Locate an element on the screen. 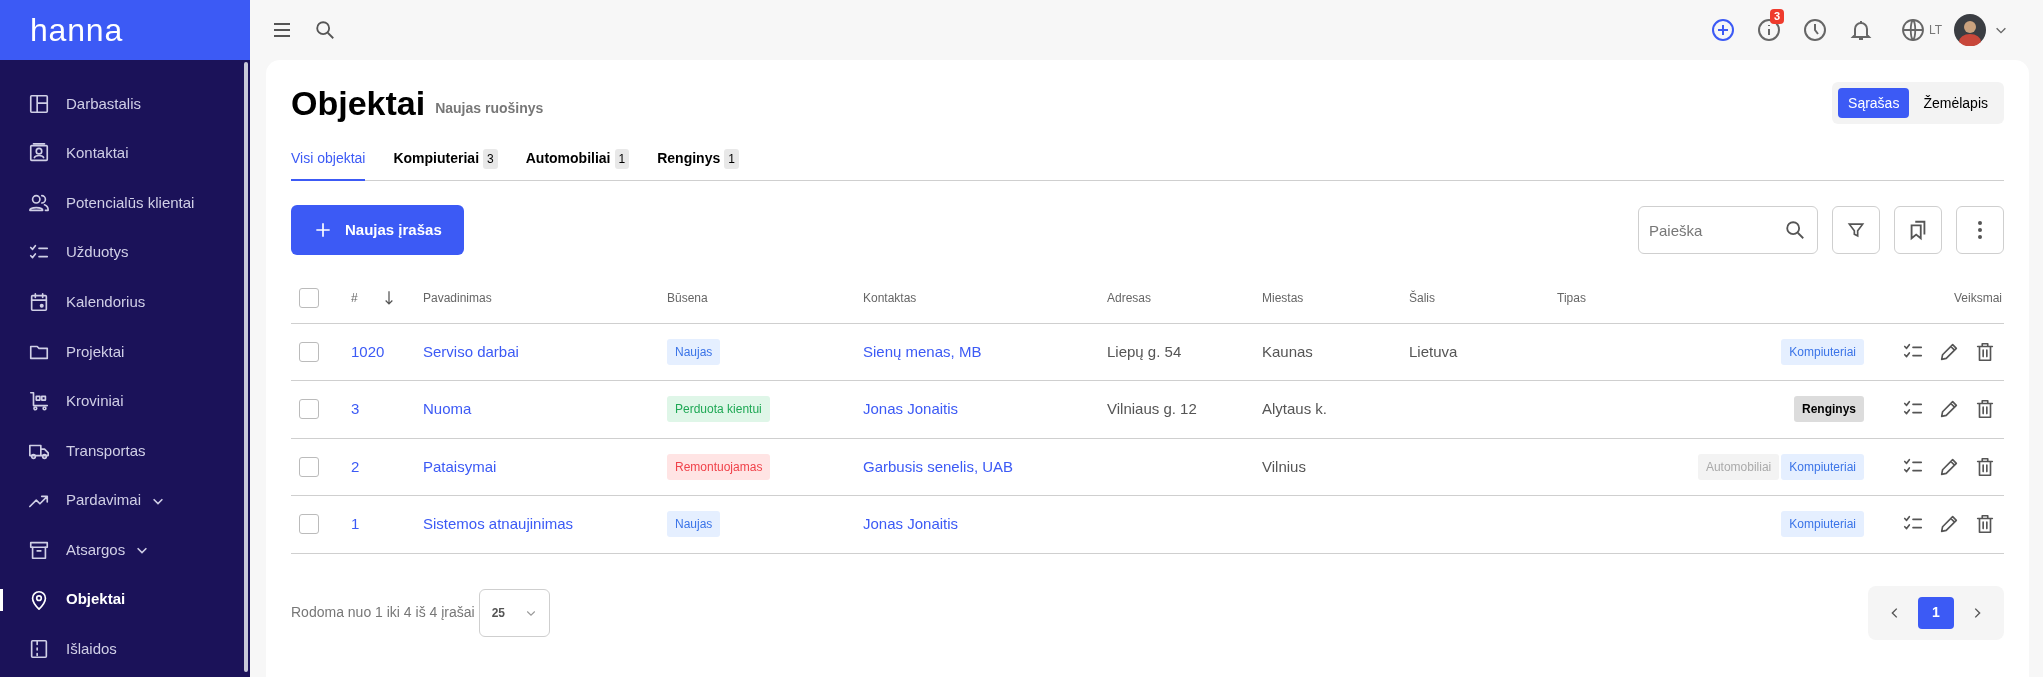 Image resolution: width=2043 pixels, height=677 pixels. tab: Kompiuteriai 3 is located at coordinates (445, 164).